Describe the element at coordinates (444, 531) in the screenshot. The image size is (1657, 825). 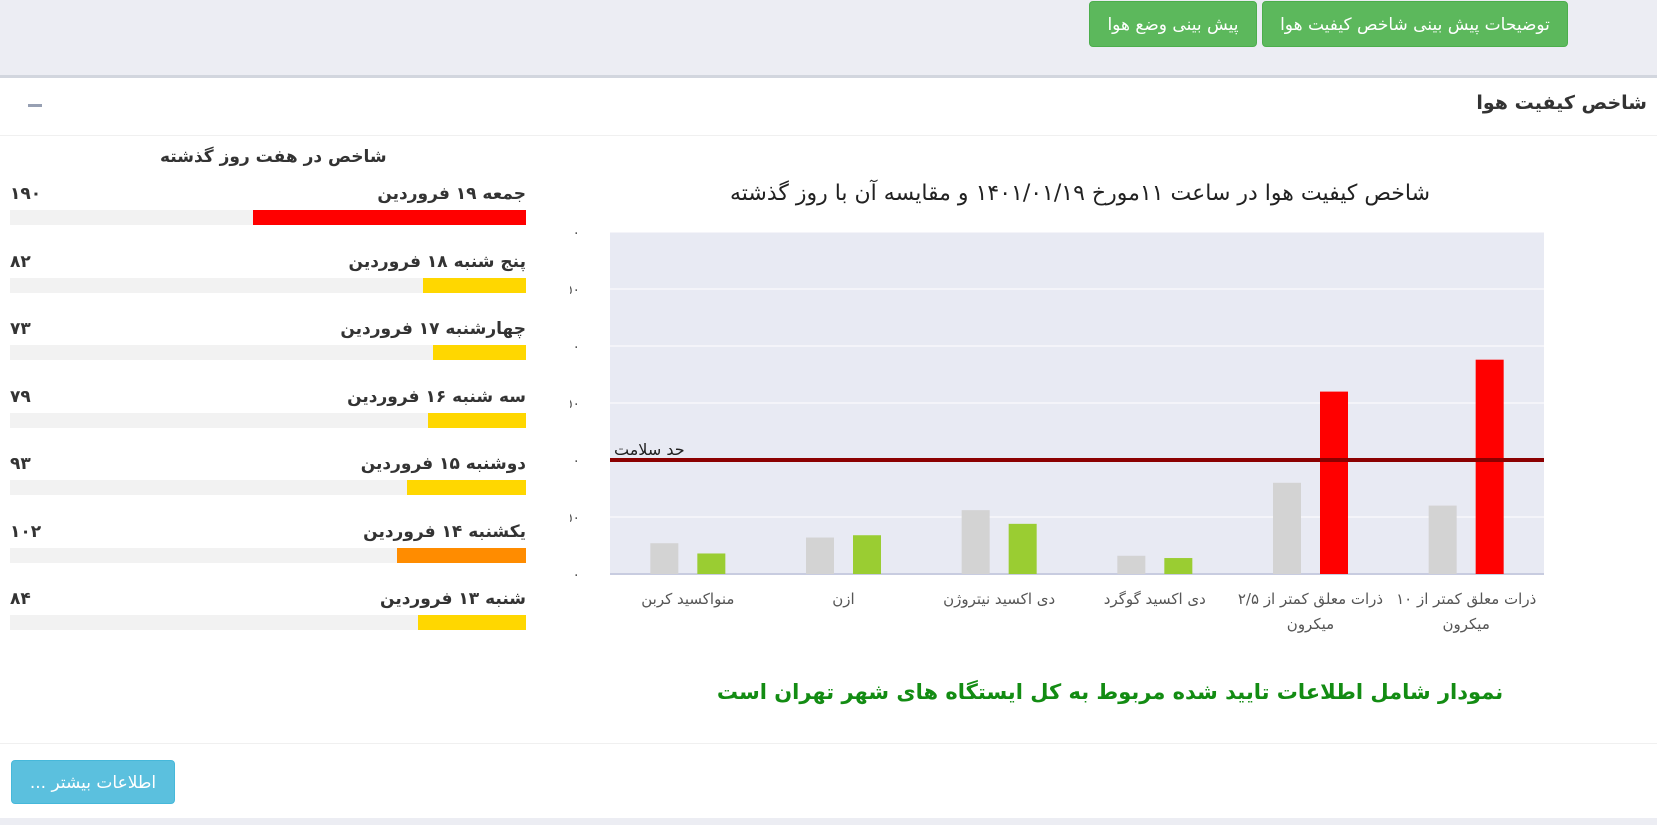
I see `day-label: یکشنبه ۱۴ فروردین` at that location.